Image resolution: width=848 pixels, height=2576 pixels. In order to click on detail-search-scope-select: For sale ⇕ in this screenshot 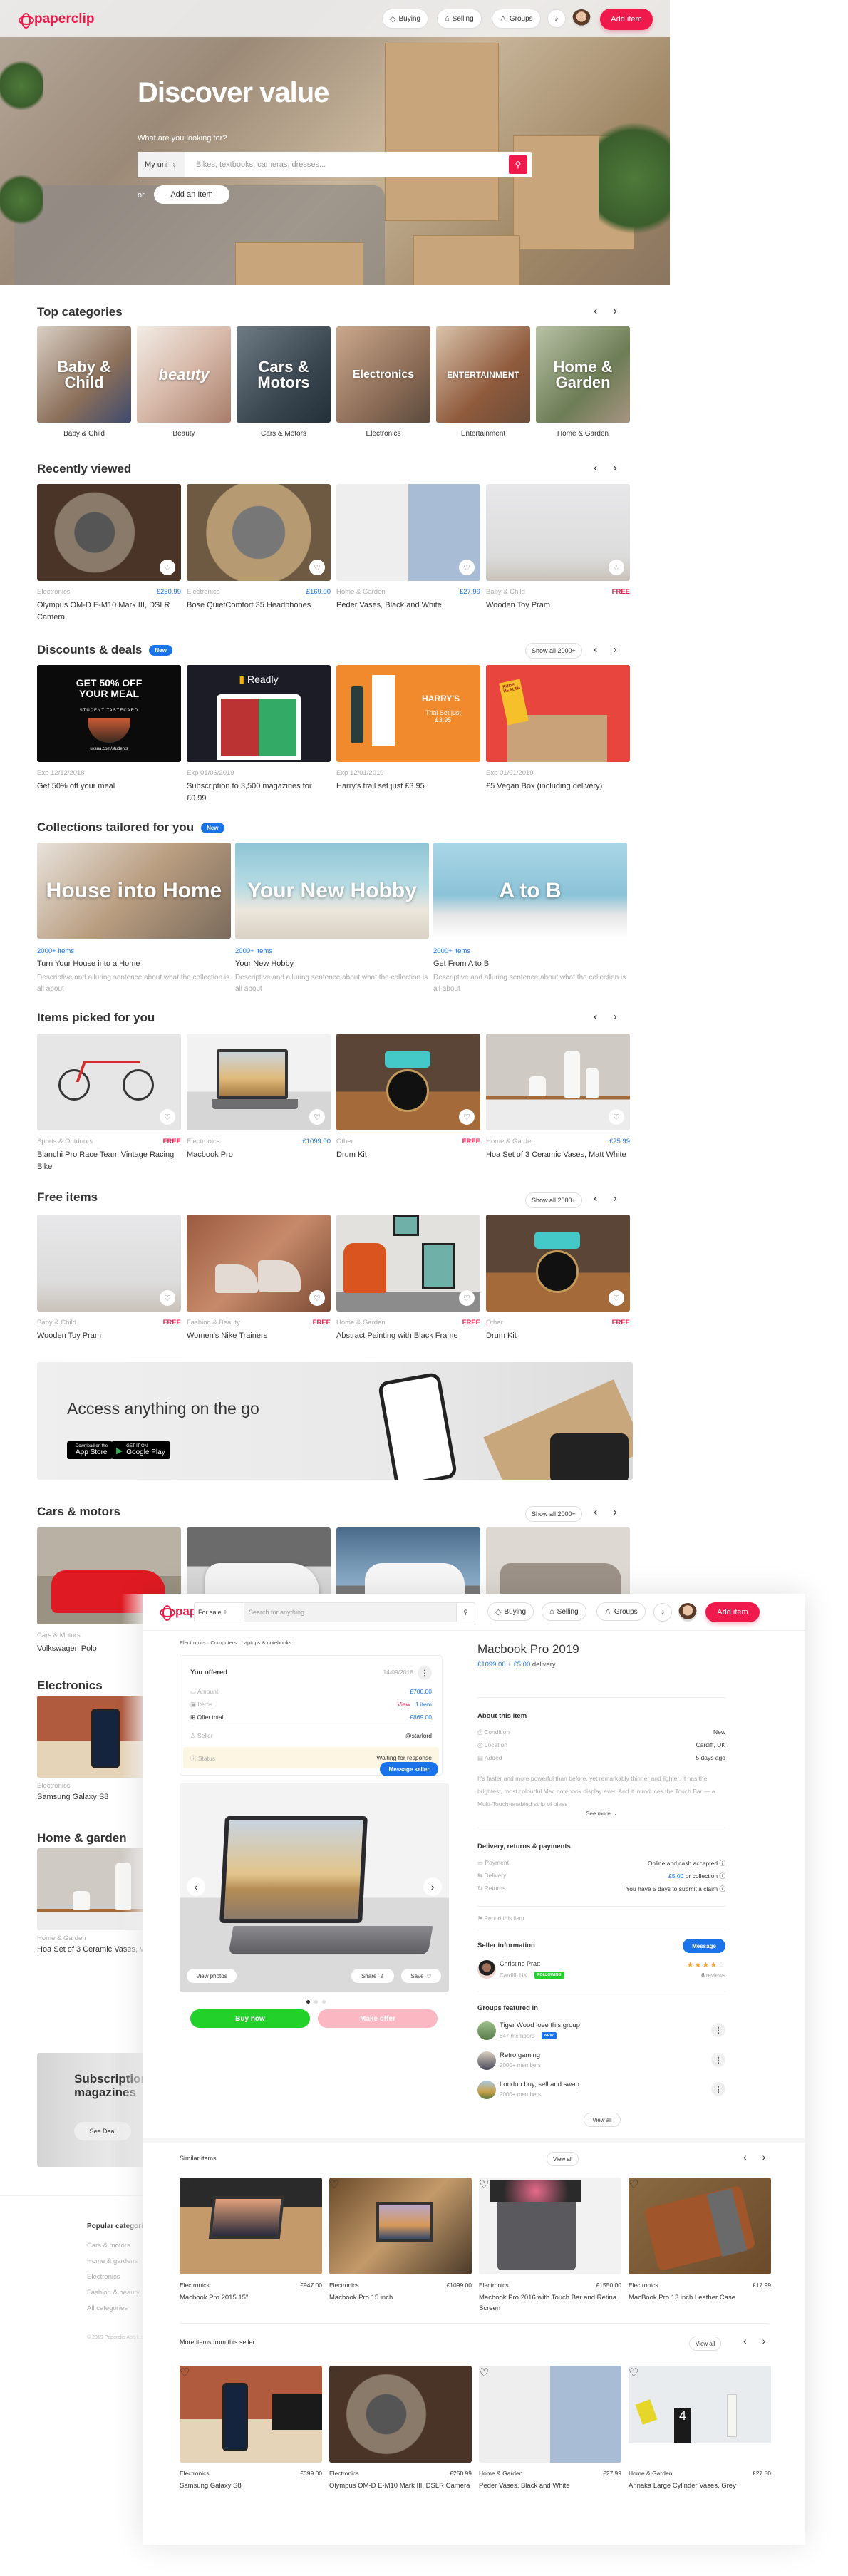, I will do `click(220, 1612)`.